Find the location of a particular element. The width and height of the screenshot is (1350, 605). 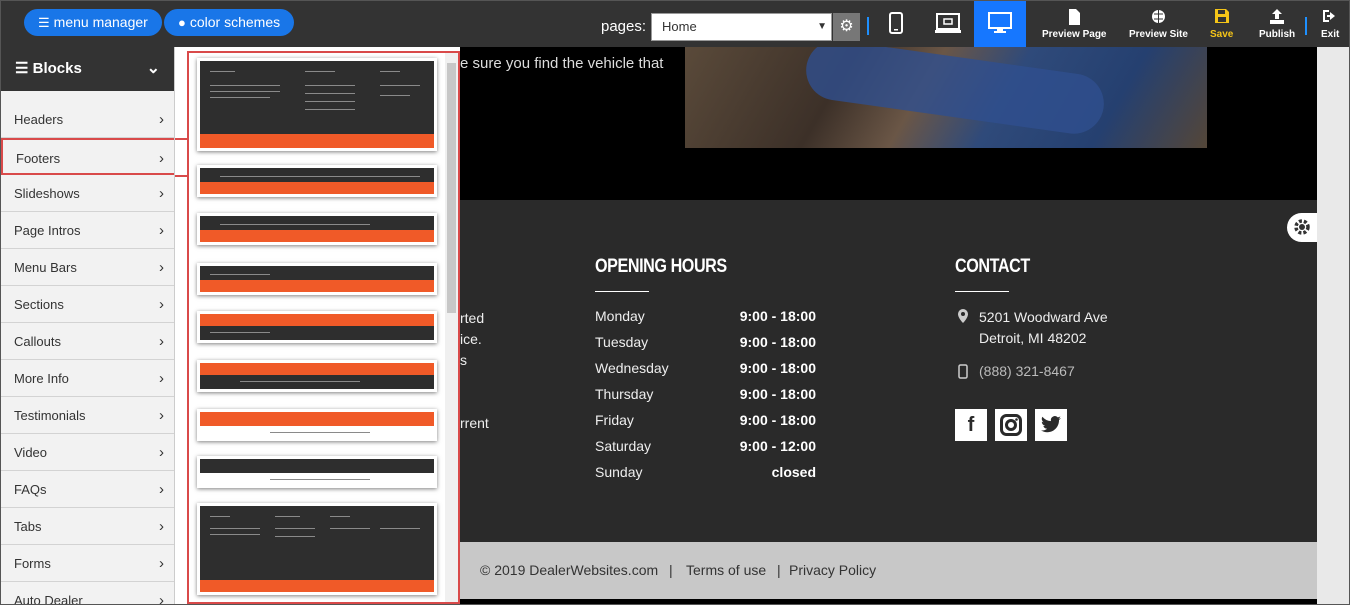

about-text-fragment: s is located at coordinates (463, 360).